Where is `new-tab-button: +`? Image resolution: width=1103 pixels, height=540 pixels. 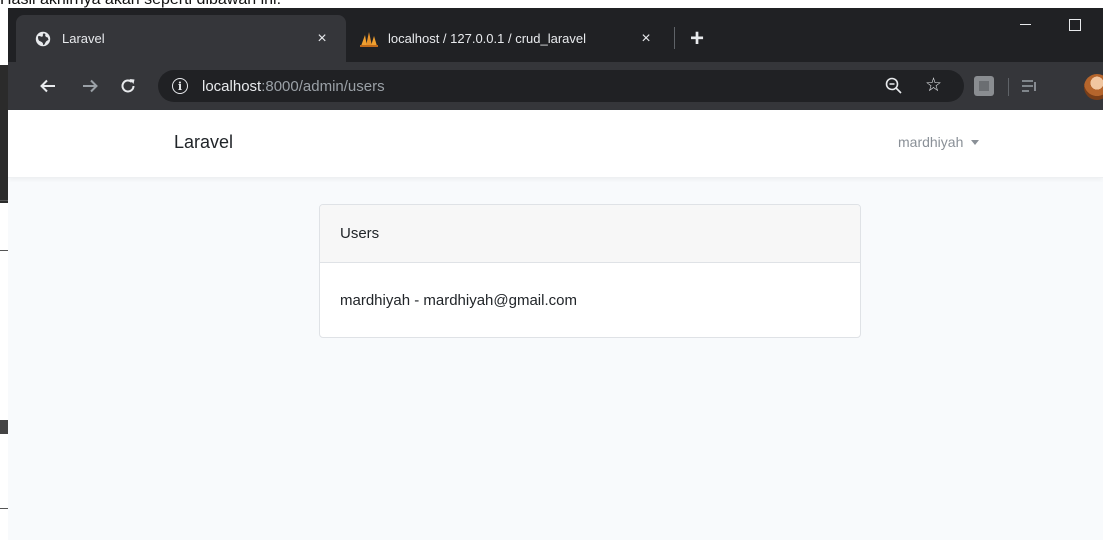
new-tab-button: + is located at coordinates (697, 38).